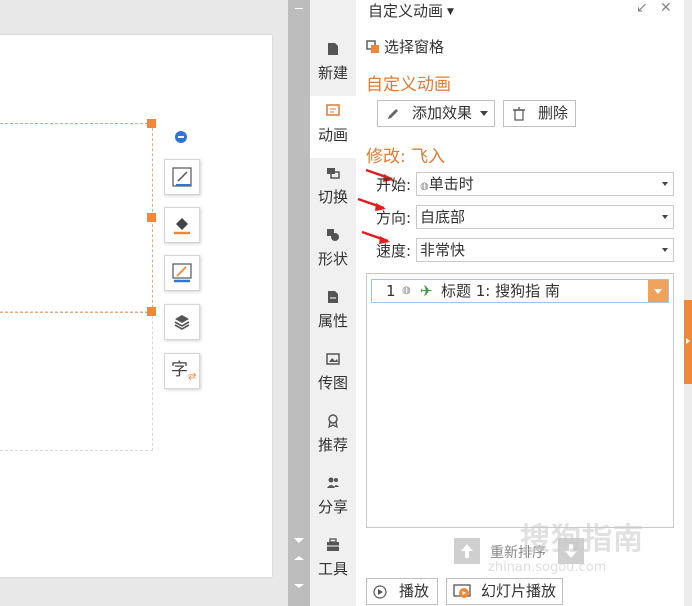 The image size is (692, 606). Describe the element at coordinates (547, 567) in the screenshot. I see `watermark-url: zhinan.sogou.com` at that location.